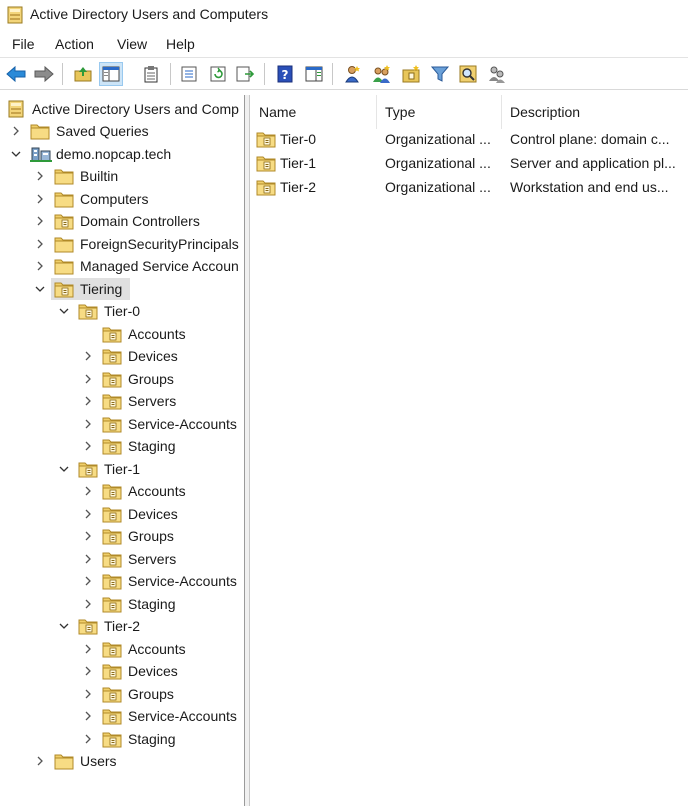  Describe the element at coordinates (122, 109) in the screenshot. I see `tree-root: Active Directory Users and Comp` at that location.